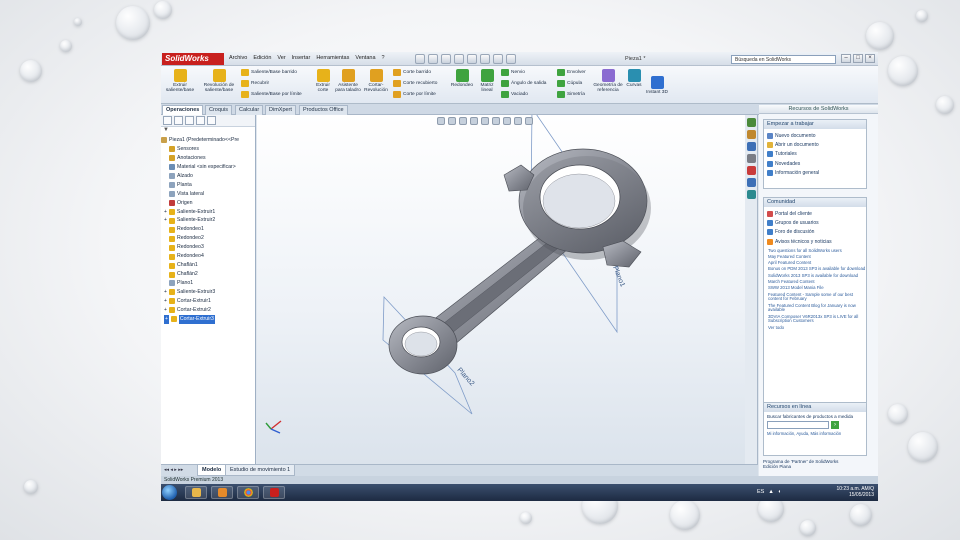  What do you see at coordinates (323, 81) in the screenshot?
I see `extrude-cut-button: Extruir corte` at bounding box center [323, 81].